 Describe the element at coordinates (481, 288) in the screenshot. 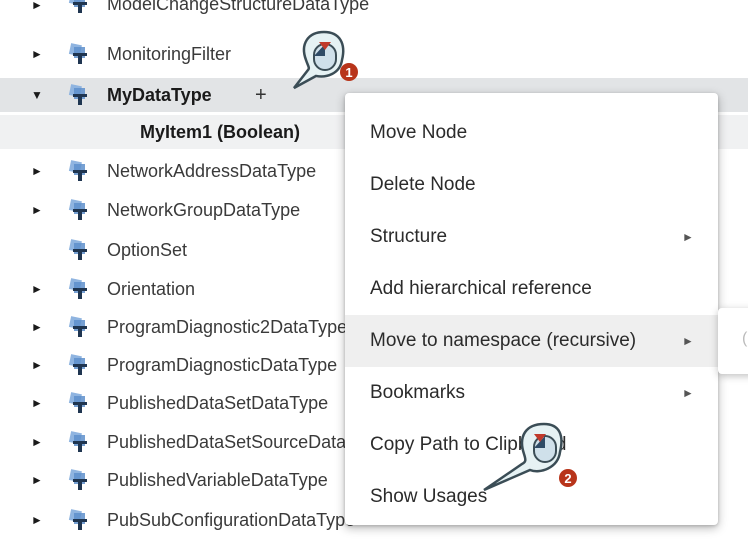

I see `menu-item-label: Add hierarchical reference` at that location.